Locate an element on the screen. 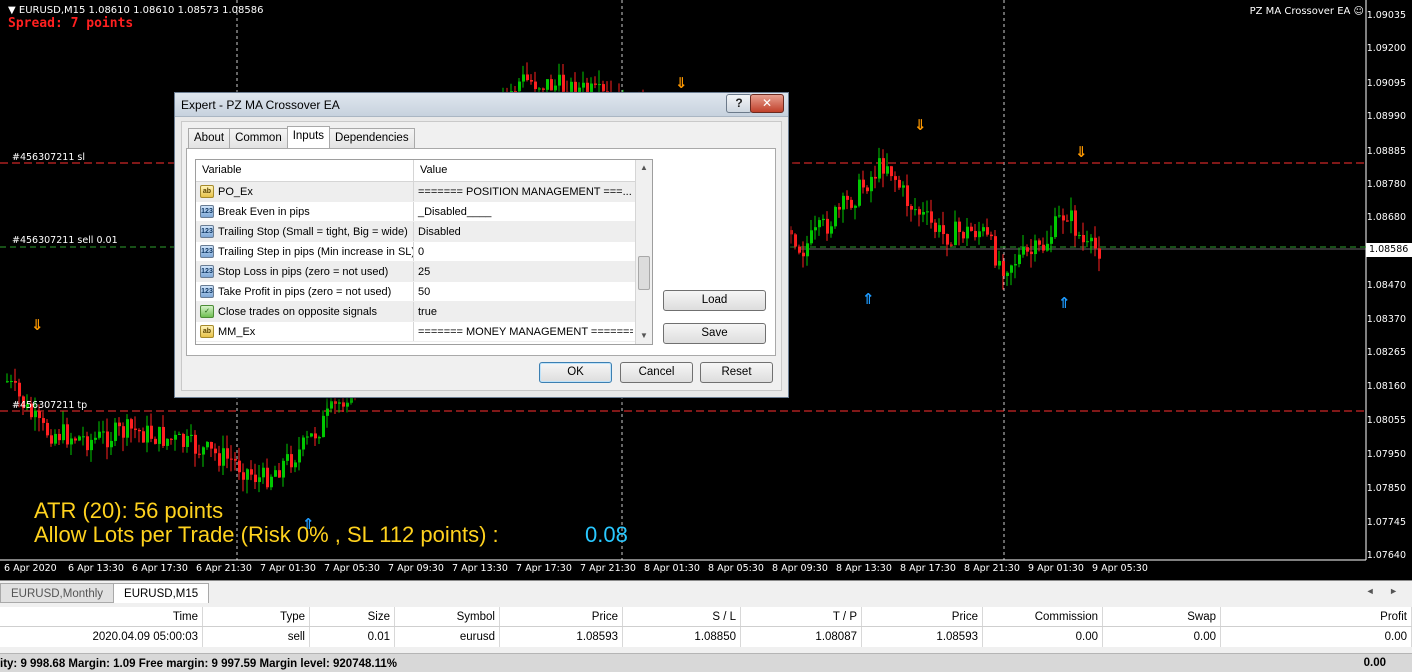  input-variable-cell: ✓ Close trades on opposite signals is located at coordinates (305, 311).